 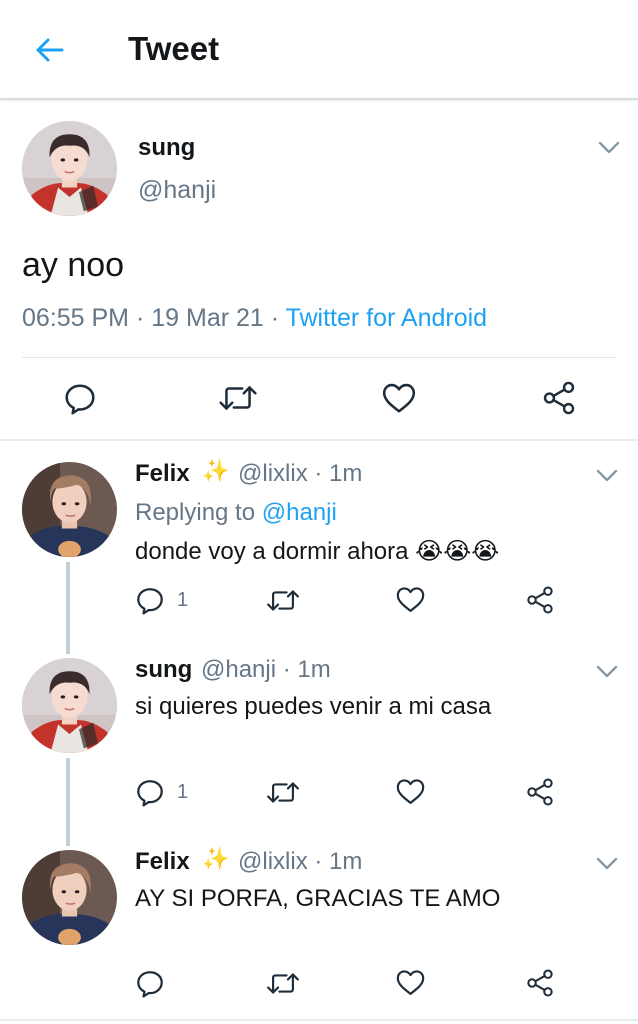 I want to click on back-arrow-icon, so click(x=50, y=50).